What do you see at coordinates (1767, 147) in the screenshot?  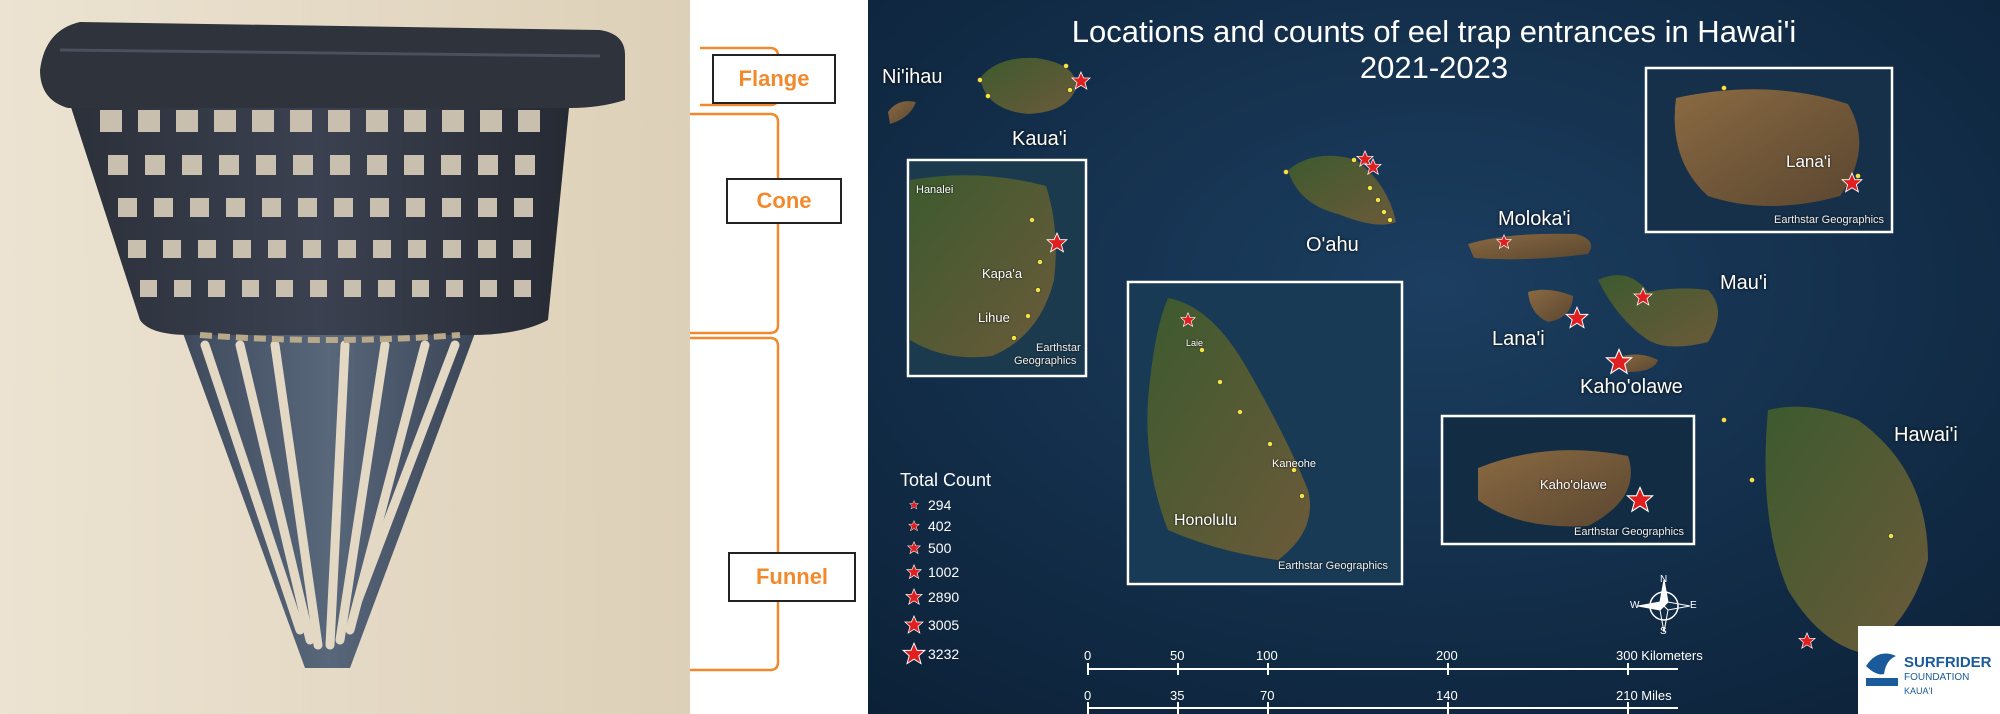 I see `lanai-inset-land` at bounding box center [1767, 147].